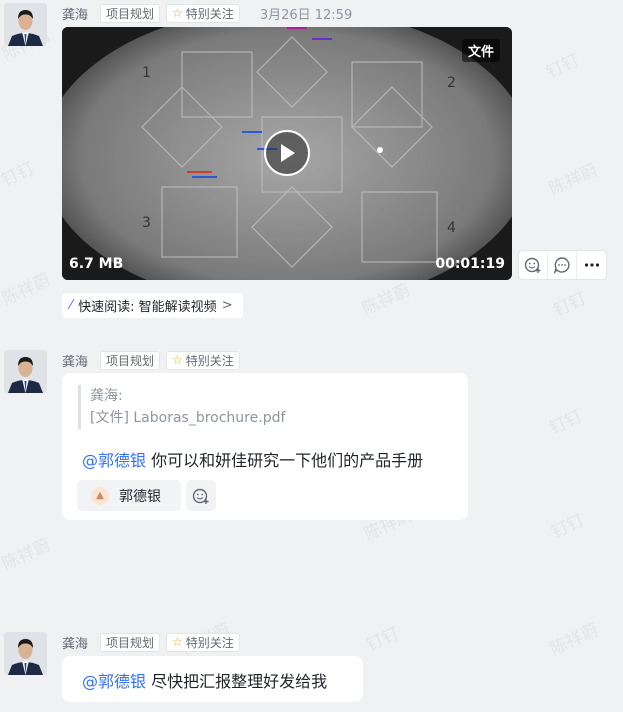 The height and width of the screenshot is (712, 623). What do you see at coordinates (451, 83) in the screenshot?
I see `svg-text: 2` at bounding box center [451, 83].